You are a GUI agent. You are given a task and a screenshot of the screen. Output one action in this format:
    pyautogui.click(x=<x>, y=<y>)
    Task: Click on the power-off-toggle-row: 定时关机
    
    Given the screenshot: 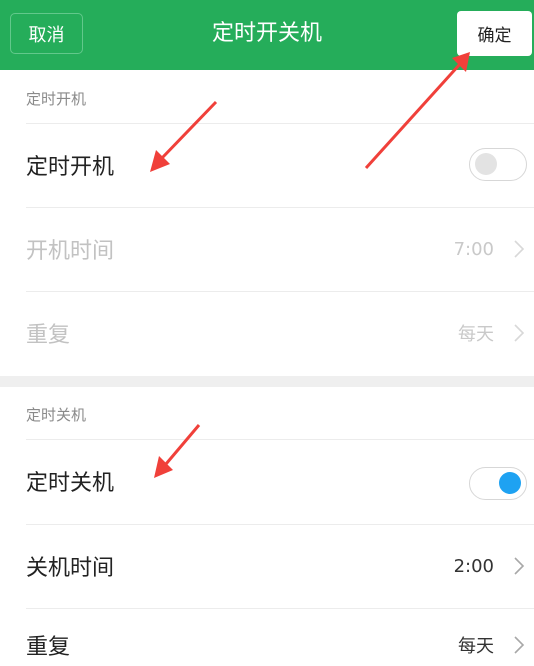 What is the action you would take?
    pyautogui.click(x=267, y=481)
    